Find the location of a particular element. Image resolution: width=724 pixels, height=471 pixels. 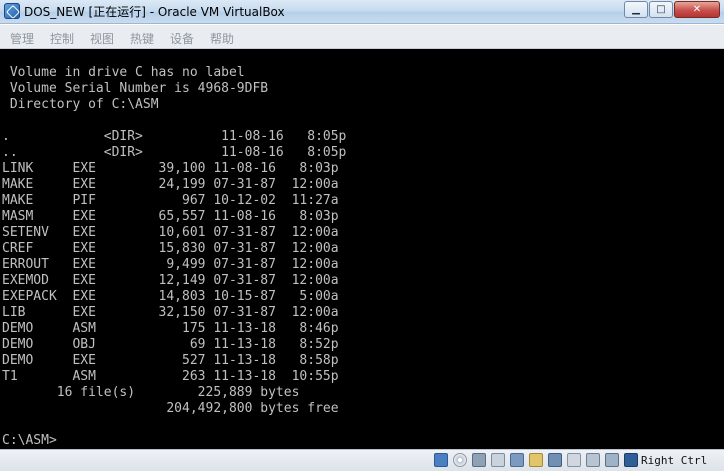

status-bar: Right Ctrl is located at coordinates (362, 460).